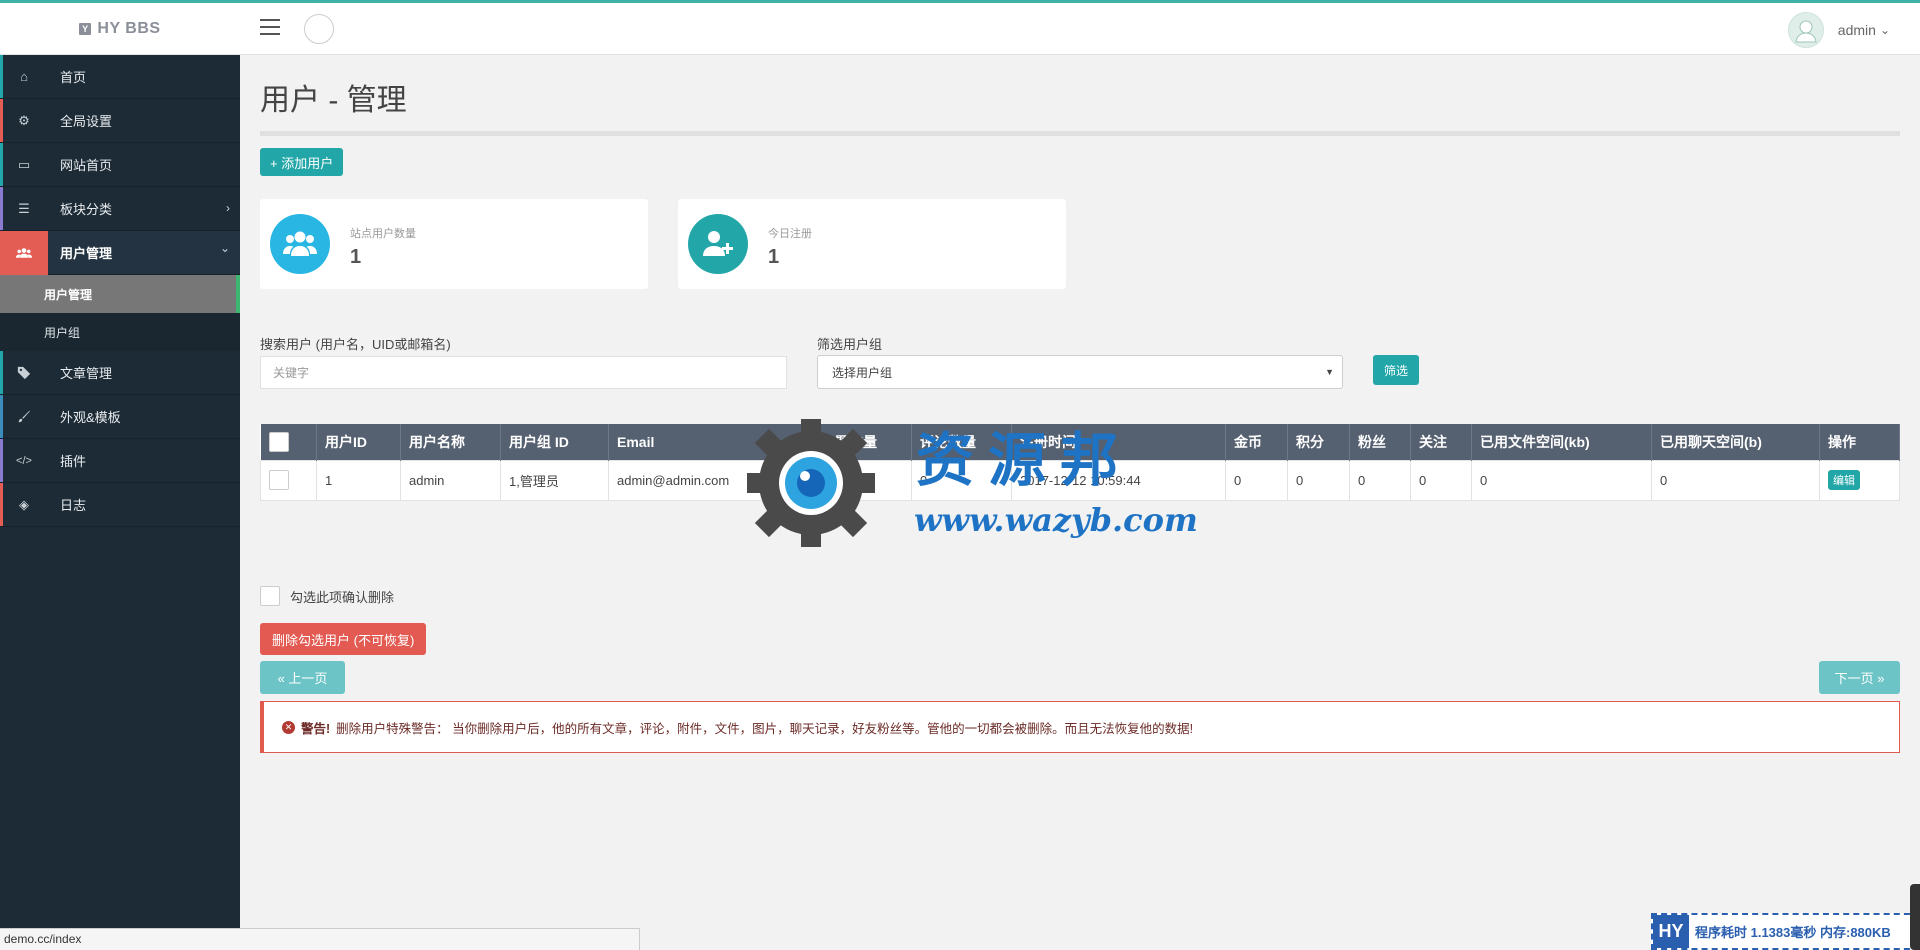 This screenshot has height=950, width=1920. Describe the element at coordinates (554, 442) in the screenshot. I see `col-header: 用户组 ID` at that location.